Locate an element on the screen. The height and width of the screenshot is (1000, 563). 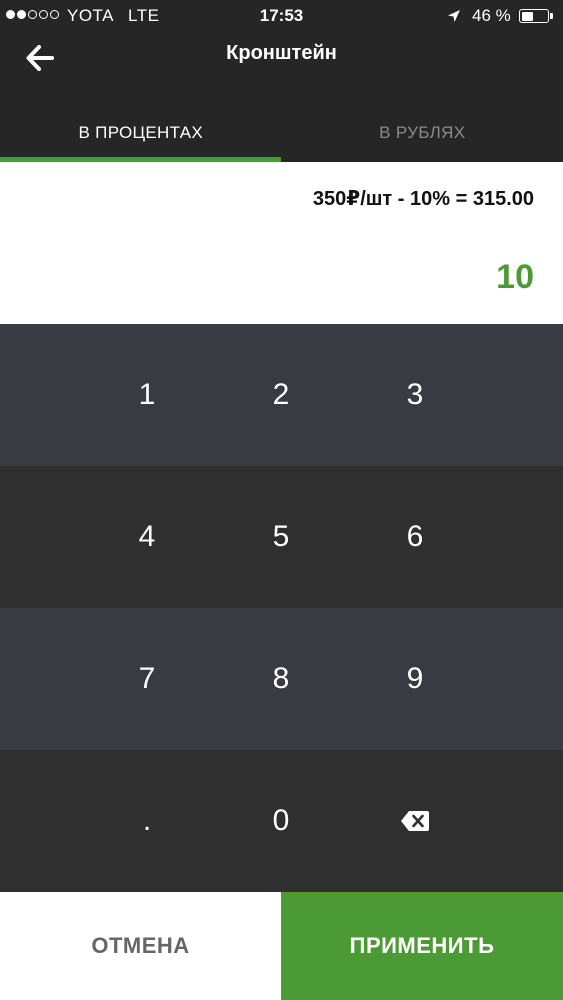
key-2: 2 is located at coordinates (281, 395).